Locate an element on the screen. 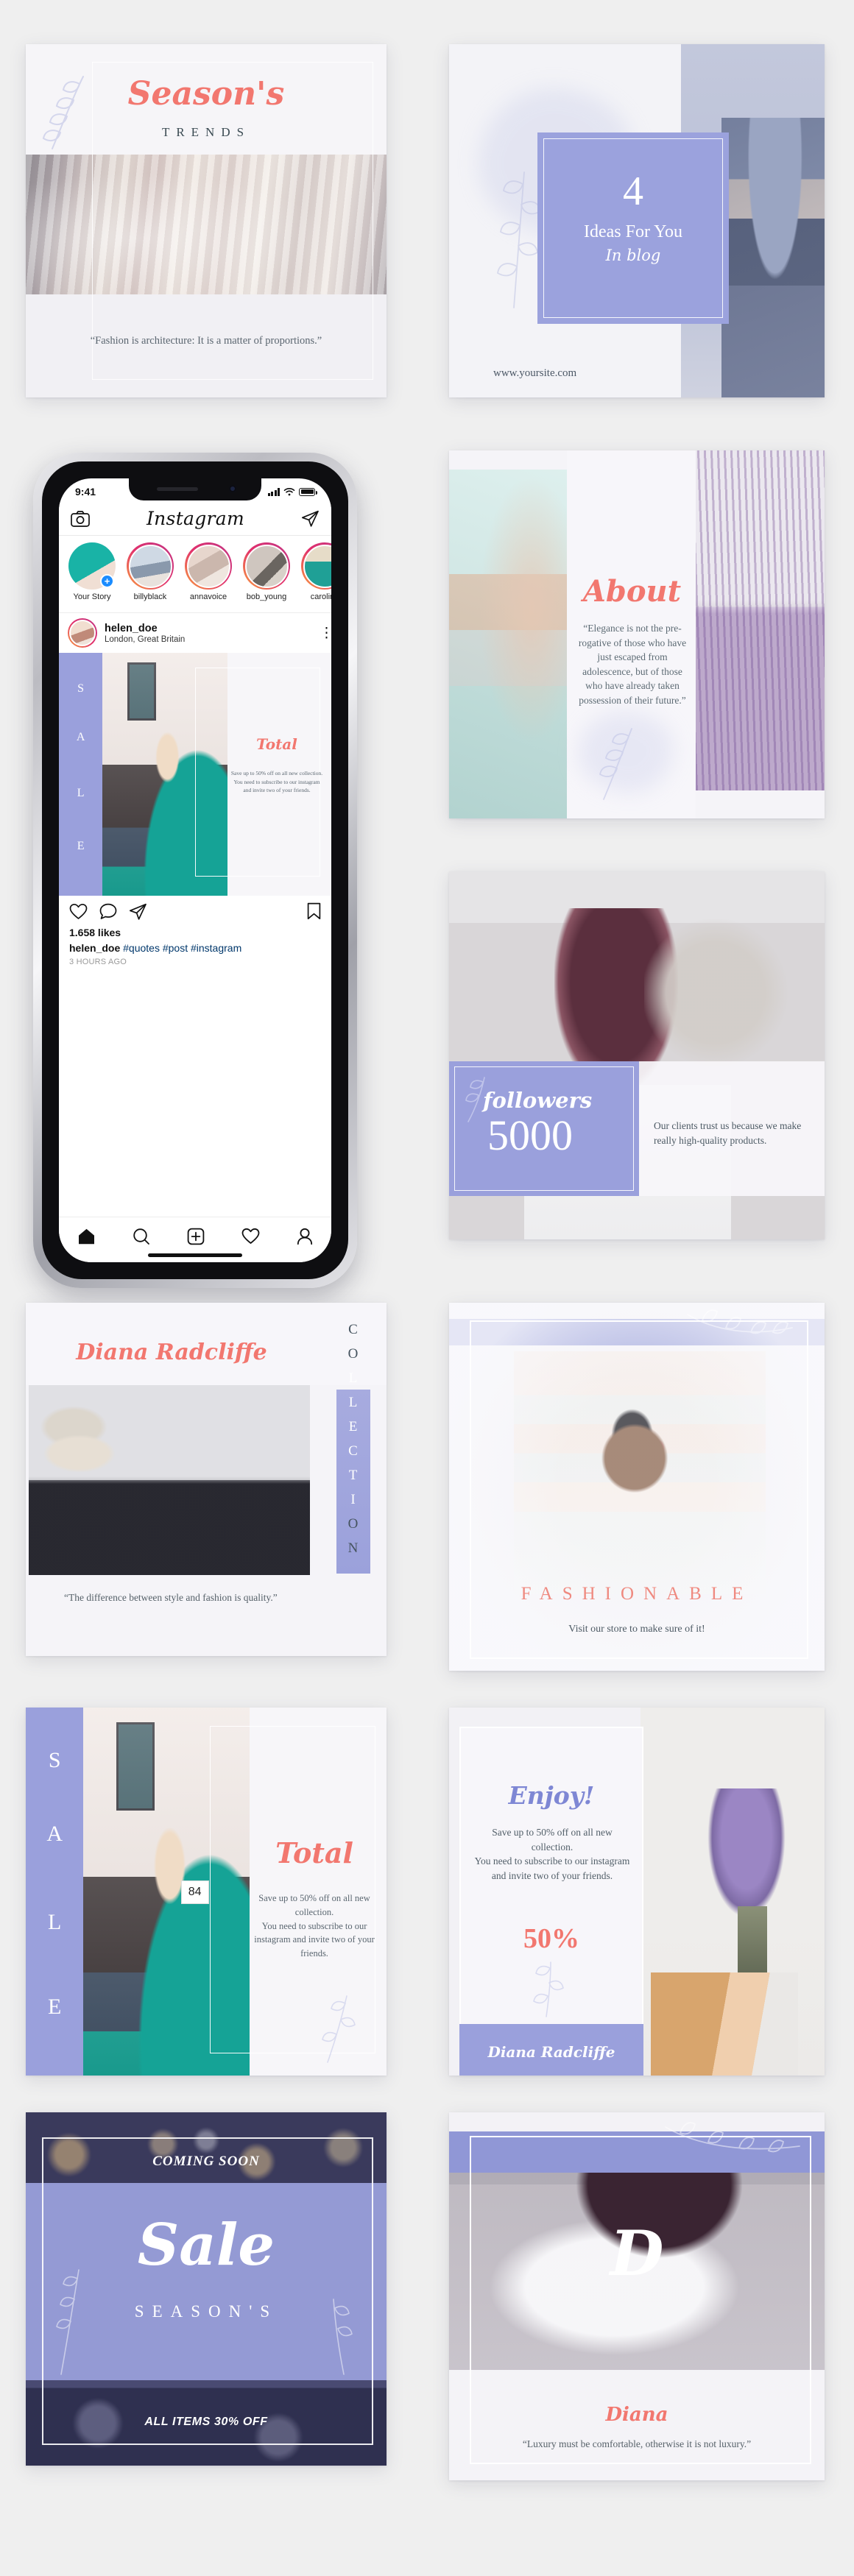 The height and width of the screenshot is (2576, 854). ideas-website-url: www.yoursite.com is located at coordinates (534, 373).